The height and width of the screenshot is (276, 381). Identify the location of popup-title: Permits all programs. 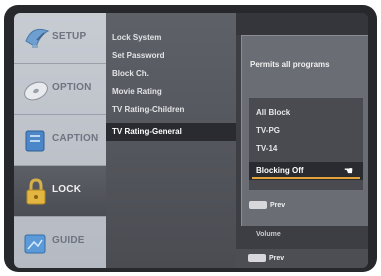
(290, 64).